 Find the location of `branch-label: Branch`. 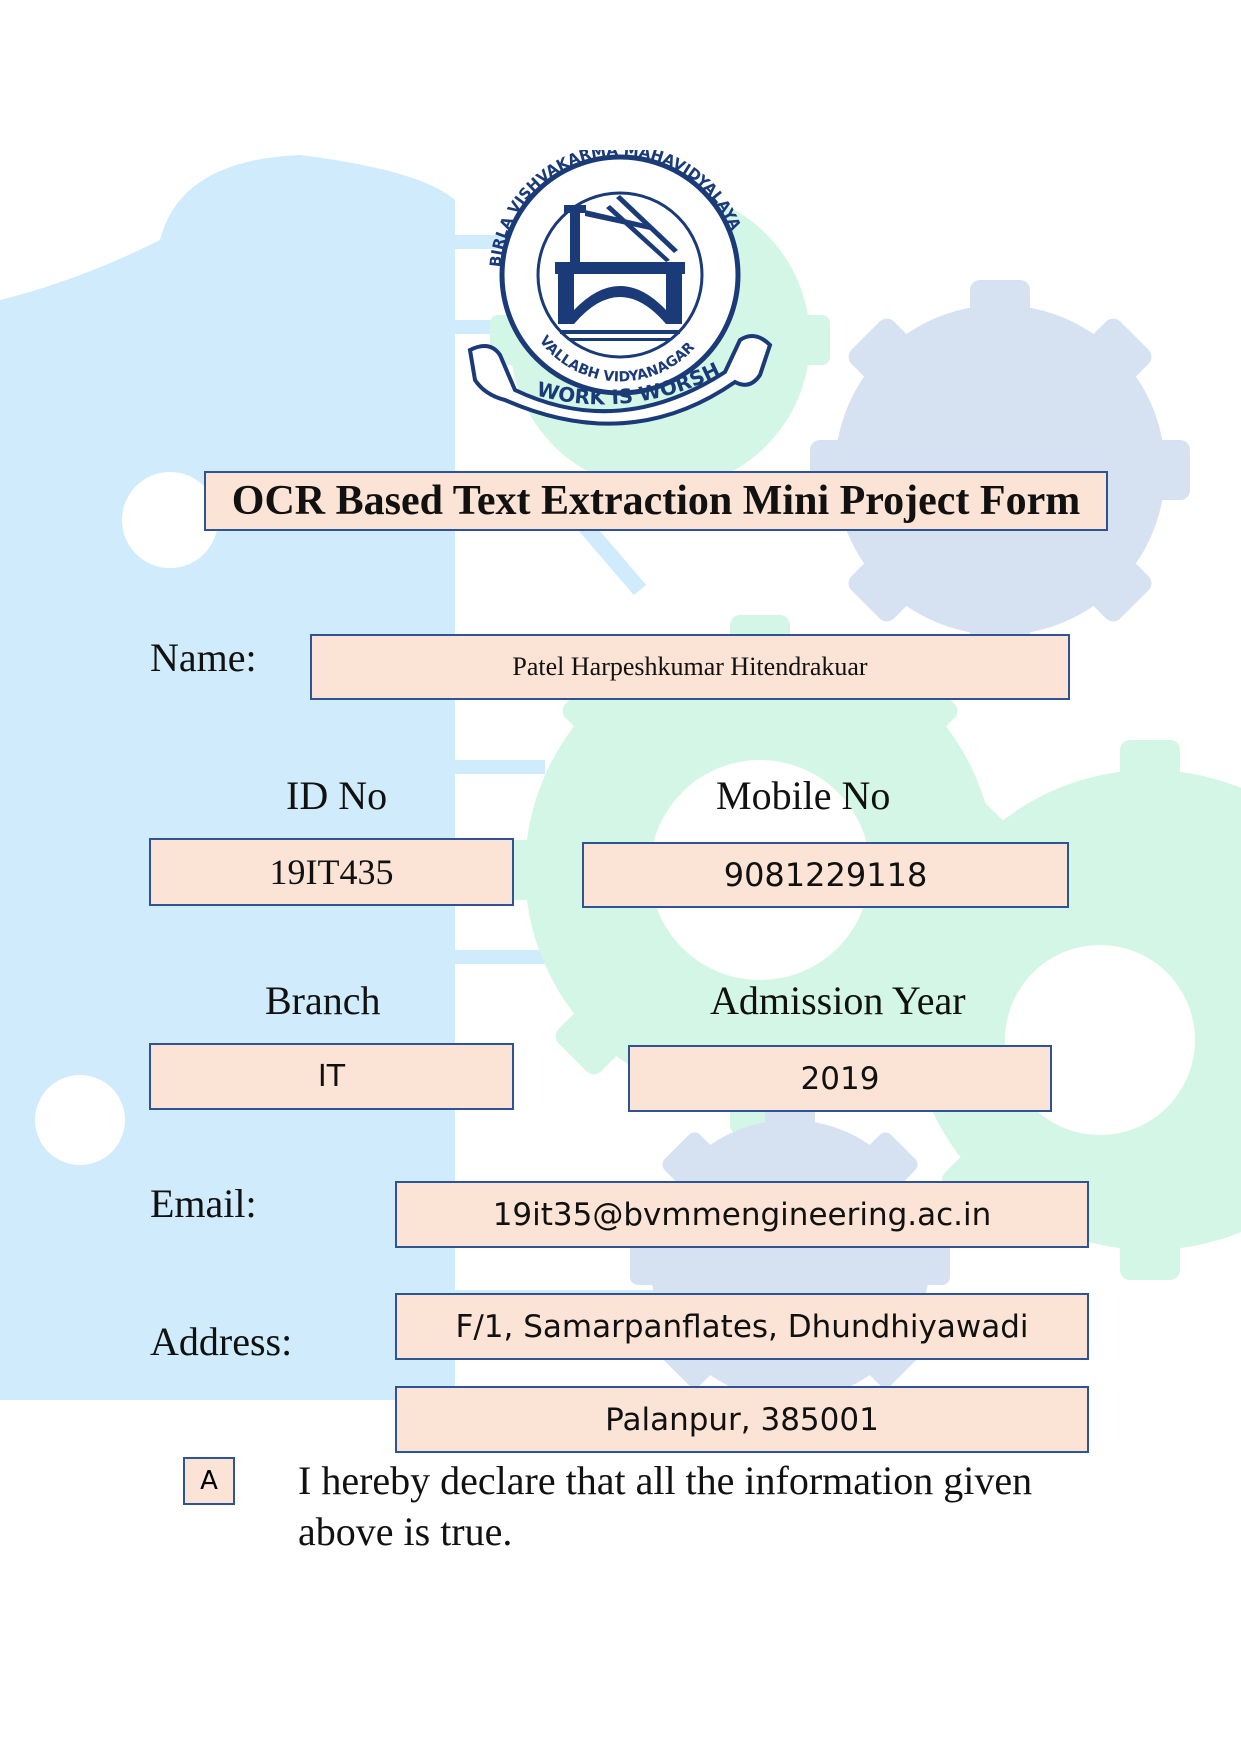

branch-label: Branch is located at coordinates (323, 1000).